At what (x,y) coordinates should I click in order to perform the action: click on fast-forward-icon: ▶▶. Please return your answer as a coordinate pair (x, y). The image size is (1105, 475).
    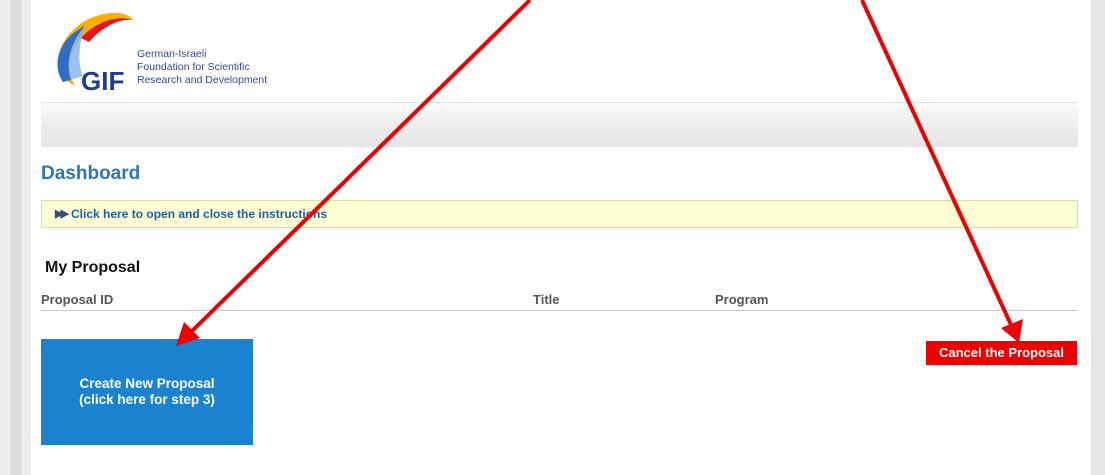
    Looking at the image, I should click on (62, 214).